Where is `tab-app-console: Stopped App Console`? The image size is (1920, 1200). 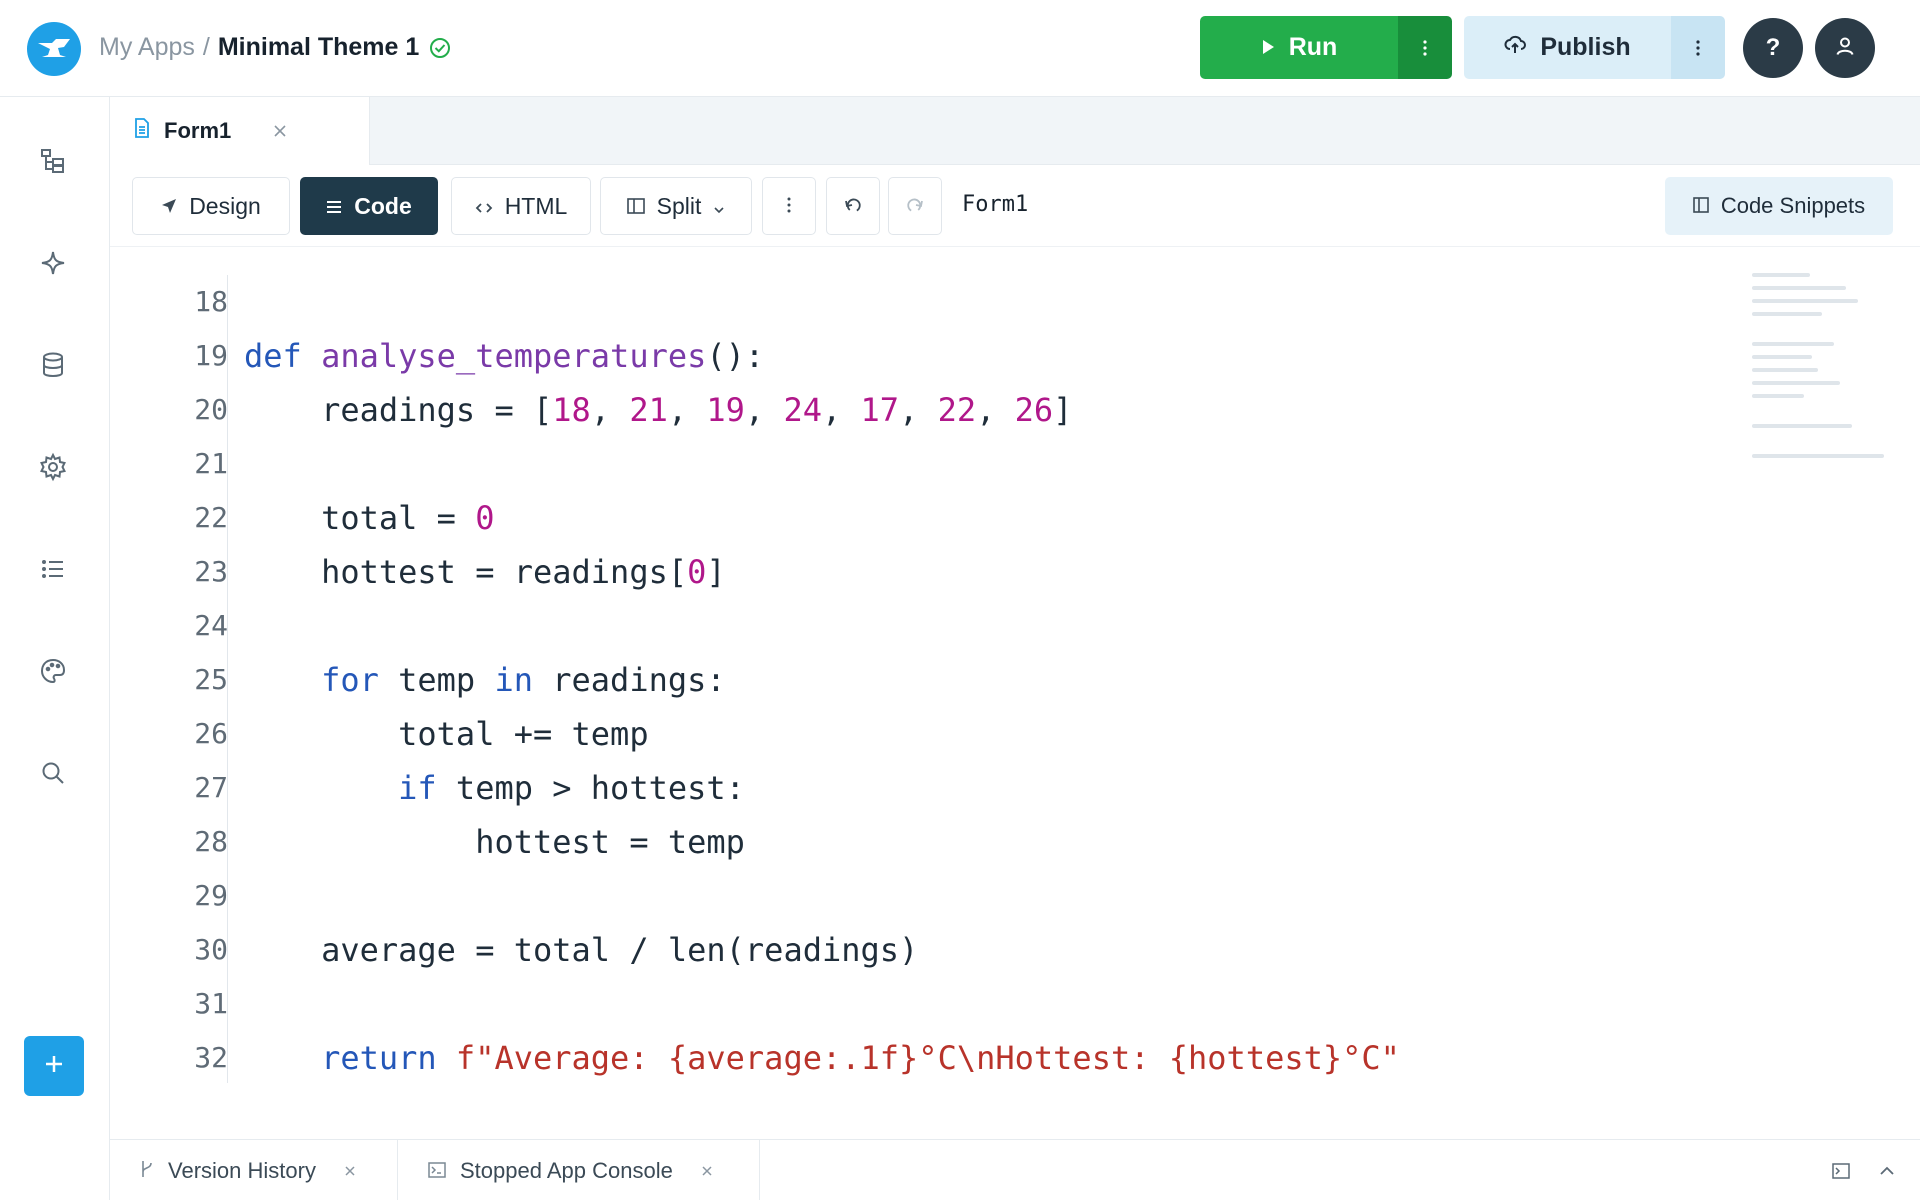
tab-app-console: Stopped App Console is located at coordinates (579, 1170).